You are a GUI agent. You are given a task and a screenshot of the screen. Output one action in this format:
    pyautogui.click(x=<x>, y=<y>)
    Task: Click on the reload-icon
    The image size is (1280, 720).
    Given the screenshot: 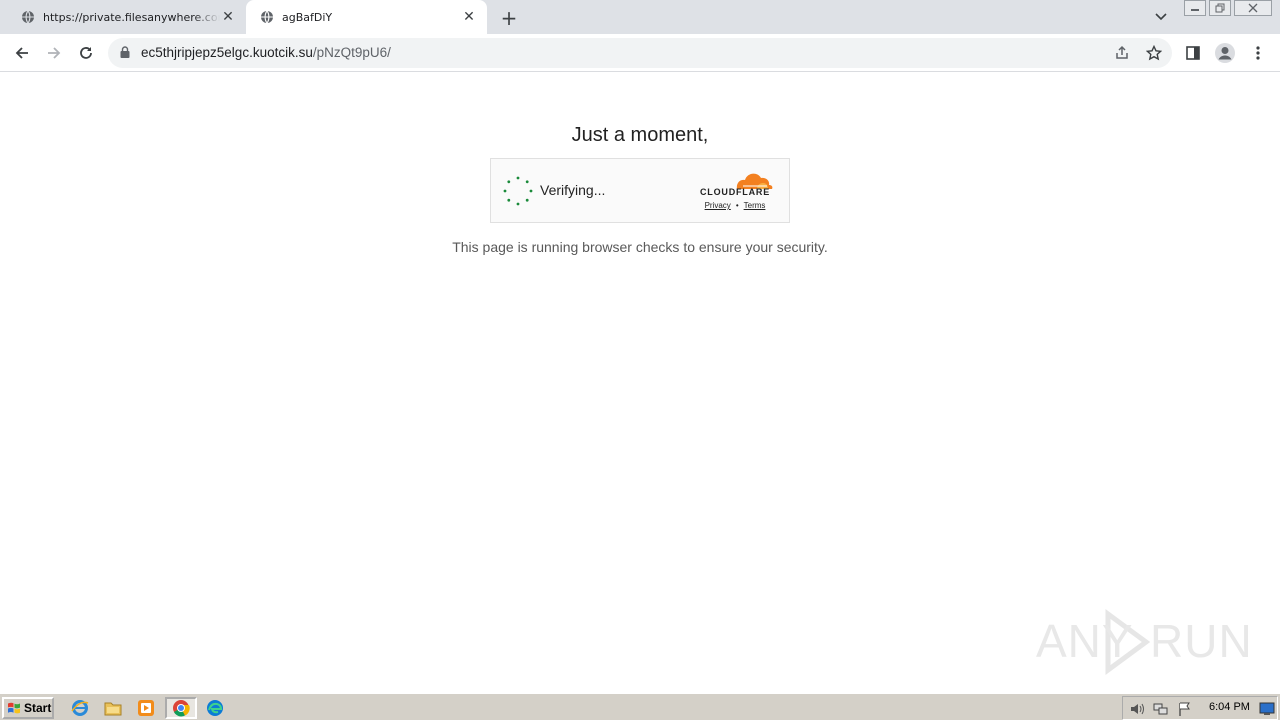 What is the action you would take?
    pyautogui.click(x=86, y=53)
    